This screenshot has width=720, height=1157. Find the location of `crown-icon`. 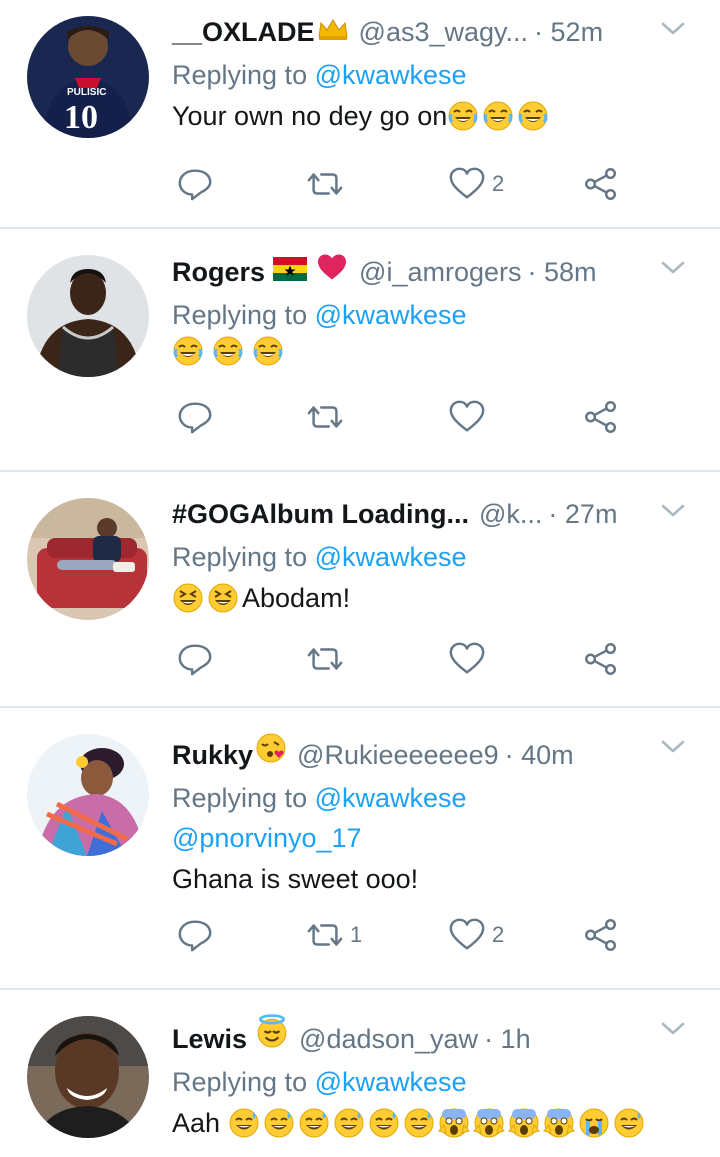

crown-icon is located at coordinates (332, 29).